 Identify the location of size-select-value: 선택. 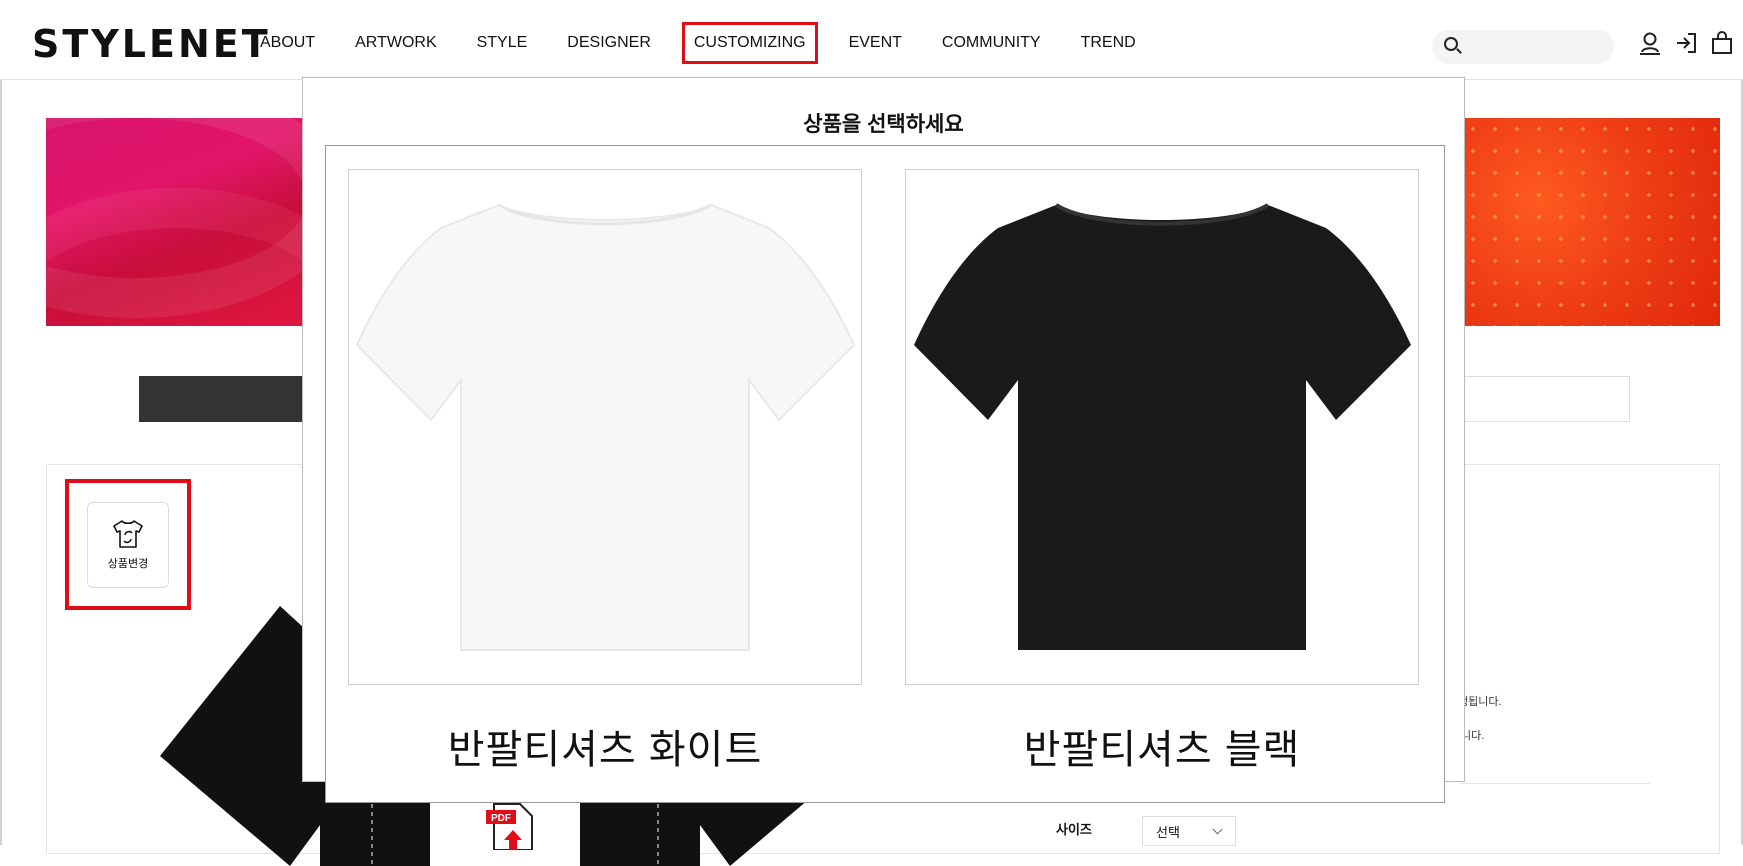
(1168, 832).